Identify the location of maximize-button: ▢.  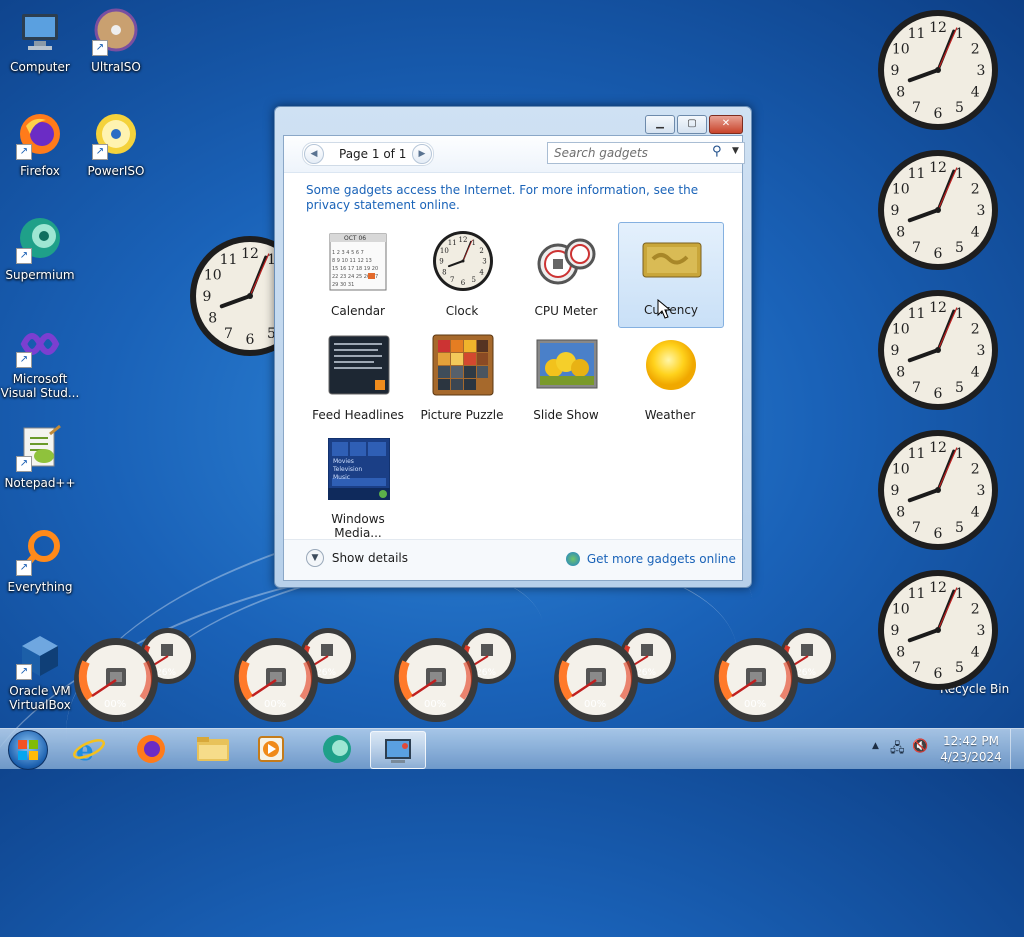
(692, 124).